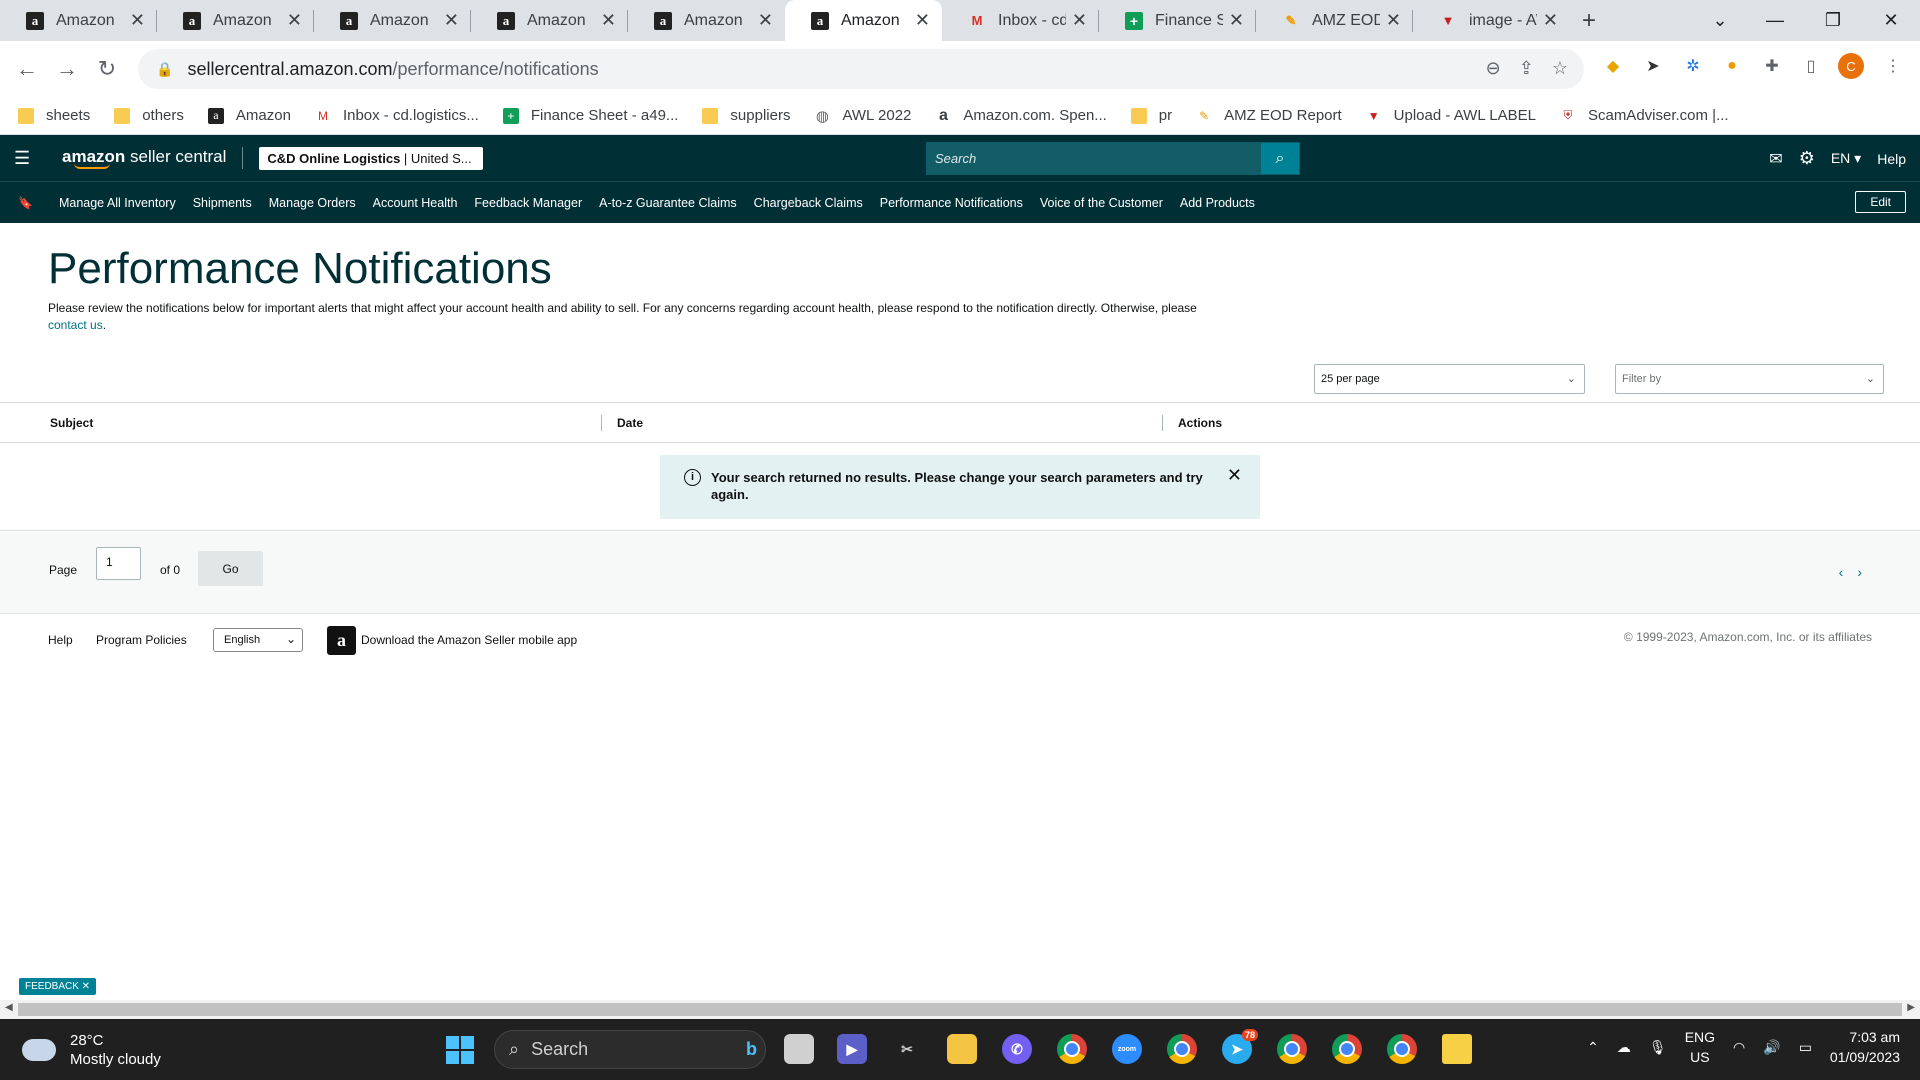  What do you see at coordinates (1269, 115) in the screenshot?
I see `bookmark-item: ✎ AMZ EOD Report` at bounding box center [1269, 115].